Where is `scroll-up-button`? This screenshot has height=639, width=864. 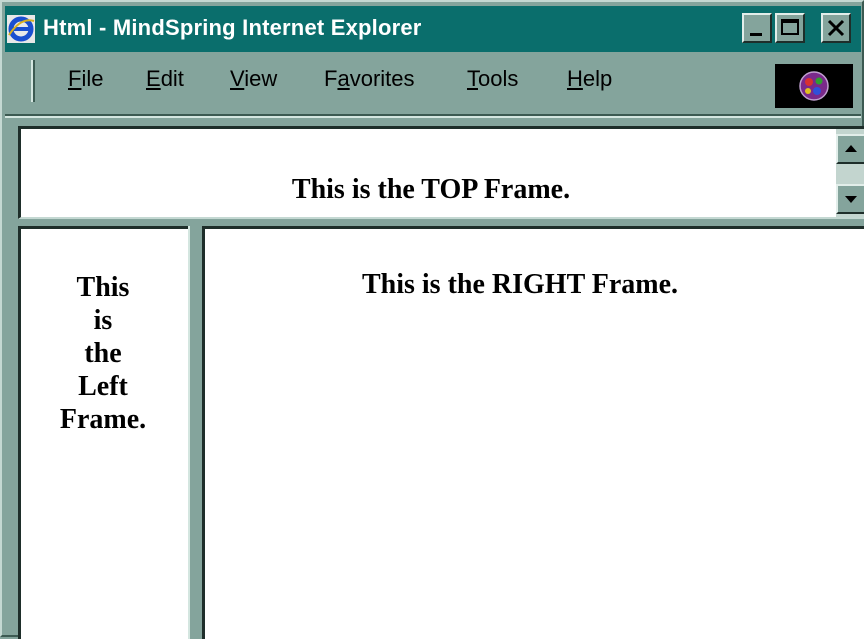 scroll-up-button is located at coordinates (850, 149).